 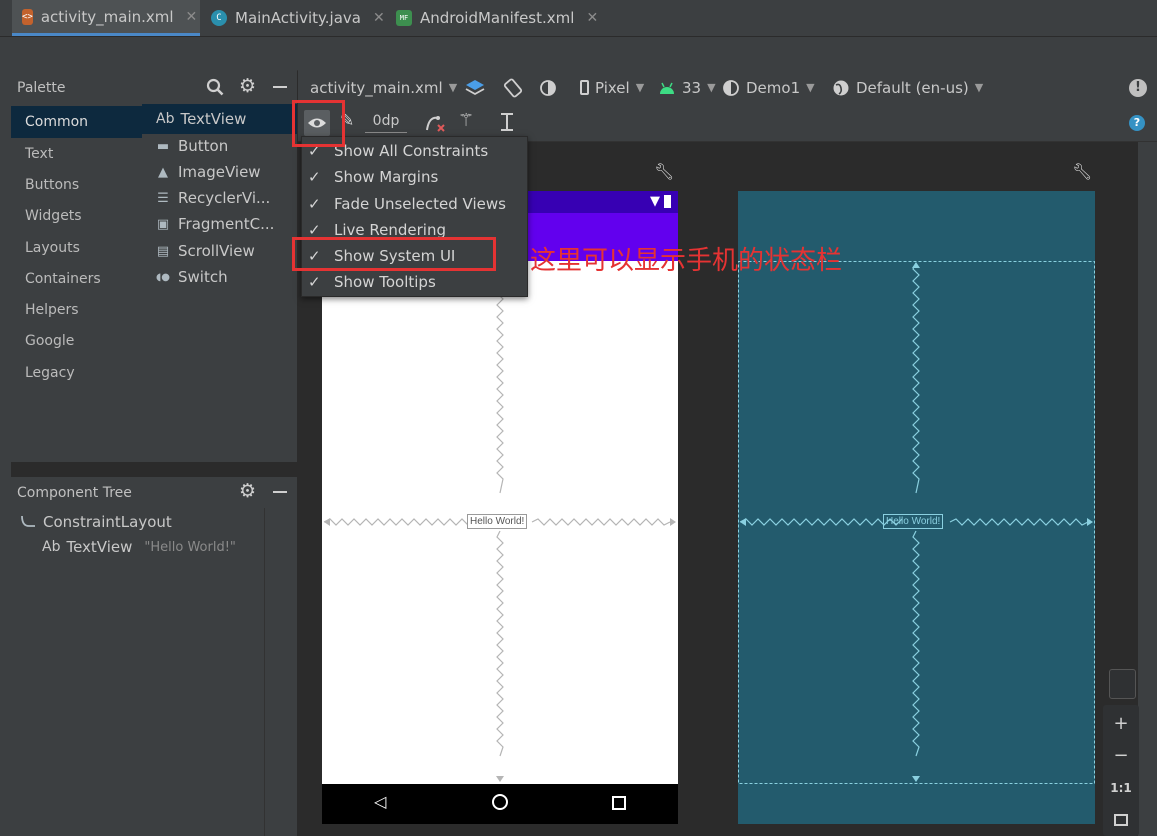 I want to click on clear-constraints-icon, so click(x=435, y=123).